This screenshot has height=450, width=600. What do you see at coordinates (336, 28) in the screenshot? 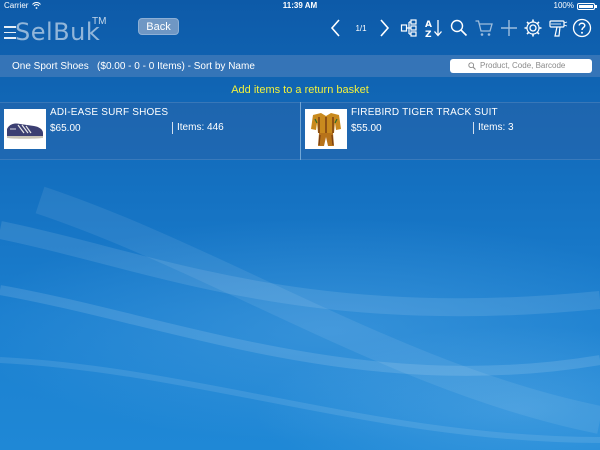
I see `chevron-left-icon` at bounding box center [336, 28].